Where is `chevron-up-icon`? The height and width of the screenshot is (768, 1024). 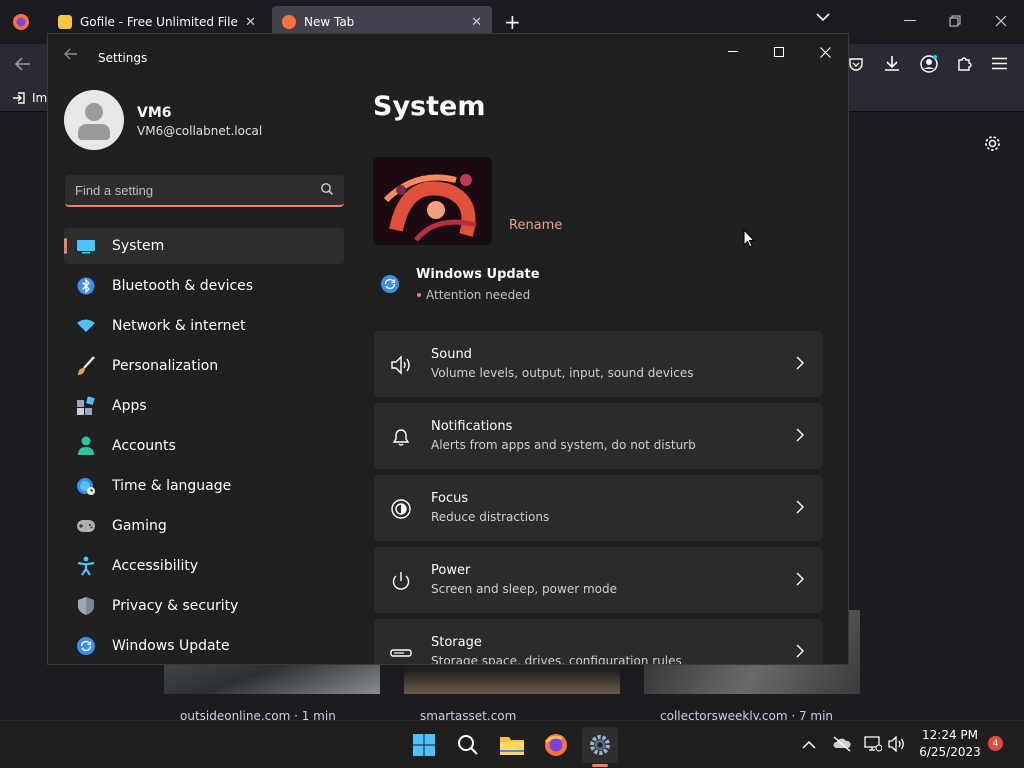 chevron-up-icon is located at coordinates (809, 744).